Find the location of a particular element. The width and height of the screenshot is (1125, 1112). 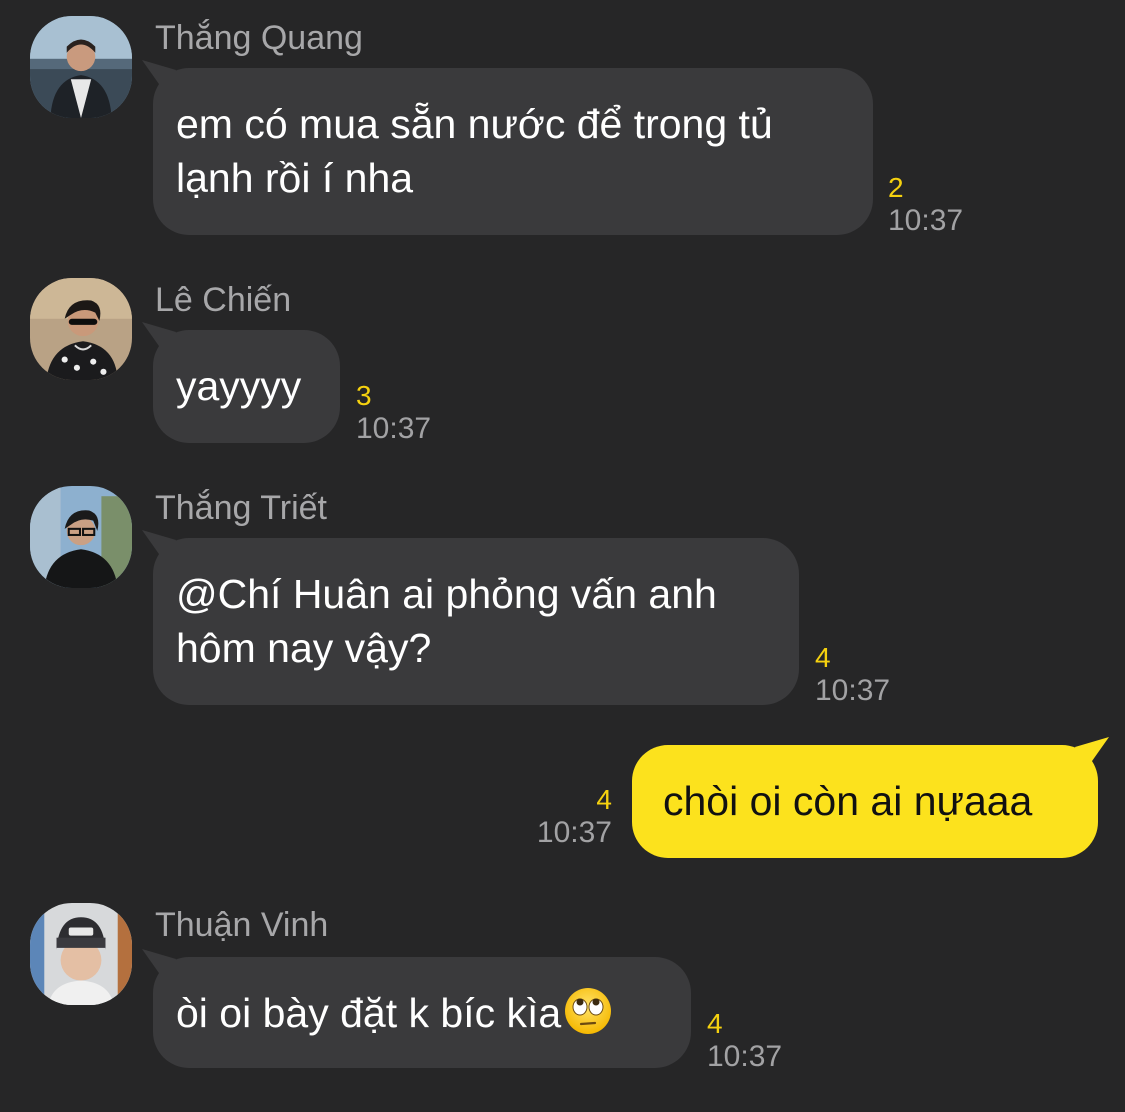

message-text: lạnh rồi í nha is located at coordinates (295, 178).